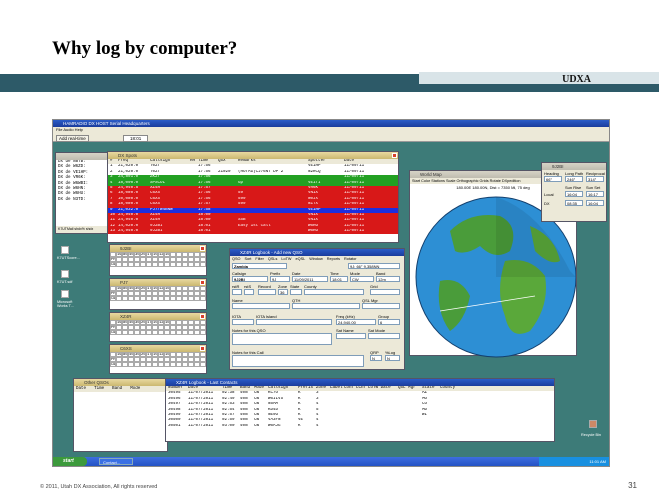  I want to click on group-input: 6, so click(389, 322).